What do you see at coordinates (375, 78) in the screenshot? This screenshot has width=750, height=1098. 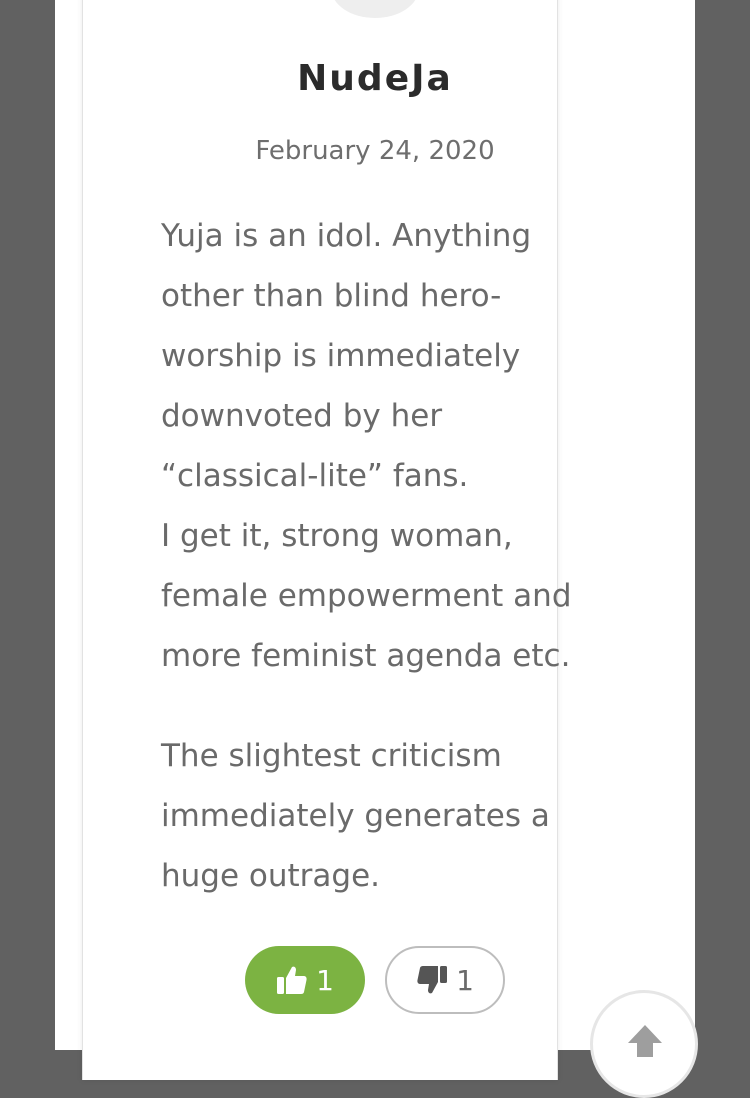 I see `comment-author: NudeJa` at bounding box center [375, 78].